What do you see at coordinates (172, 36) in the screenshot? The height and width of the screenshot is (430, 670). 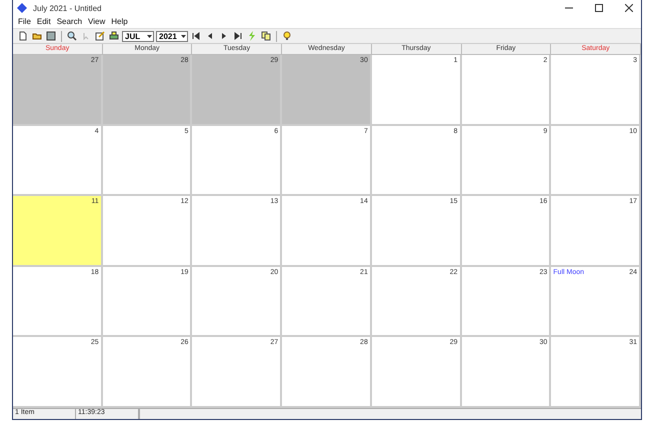 I see `year-dropdown: 2021` at bounding box center [172, 36].